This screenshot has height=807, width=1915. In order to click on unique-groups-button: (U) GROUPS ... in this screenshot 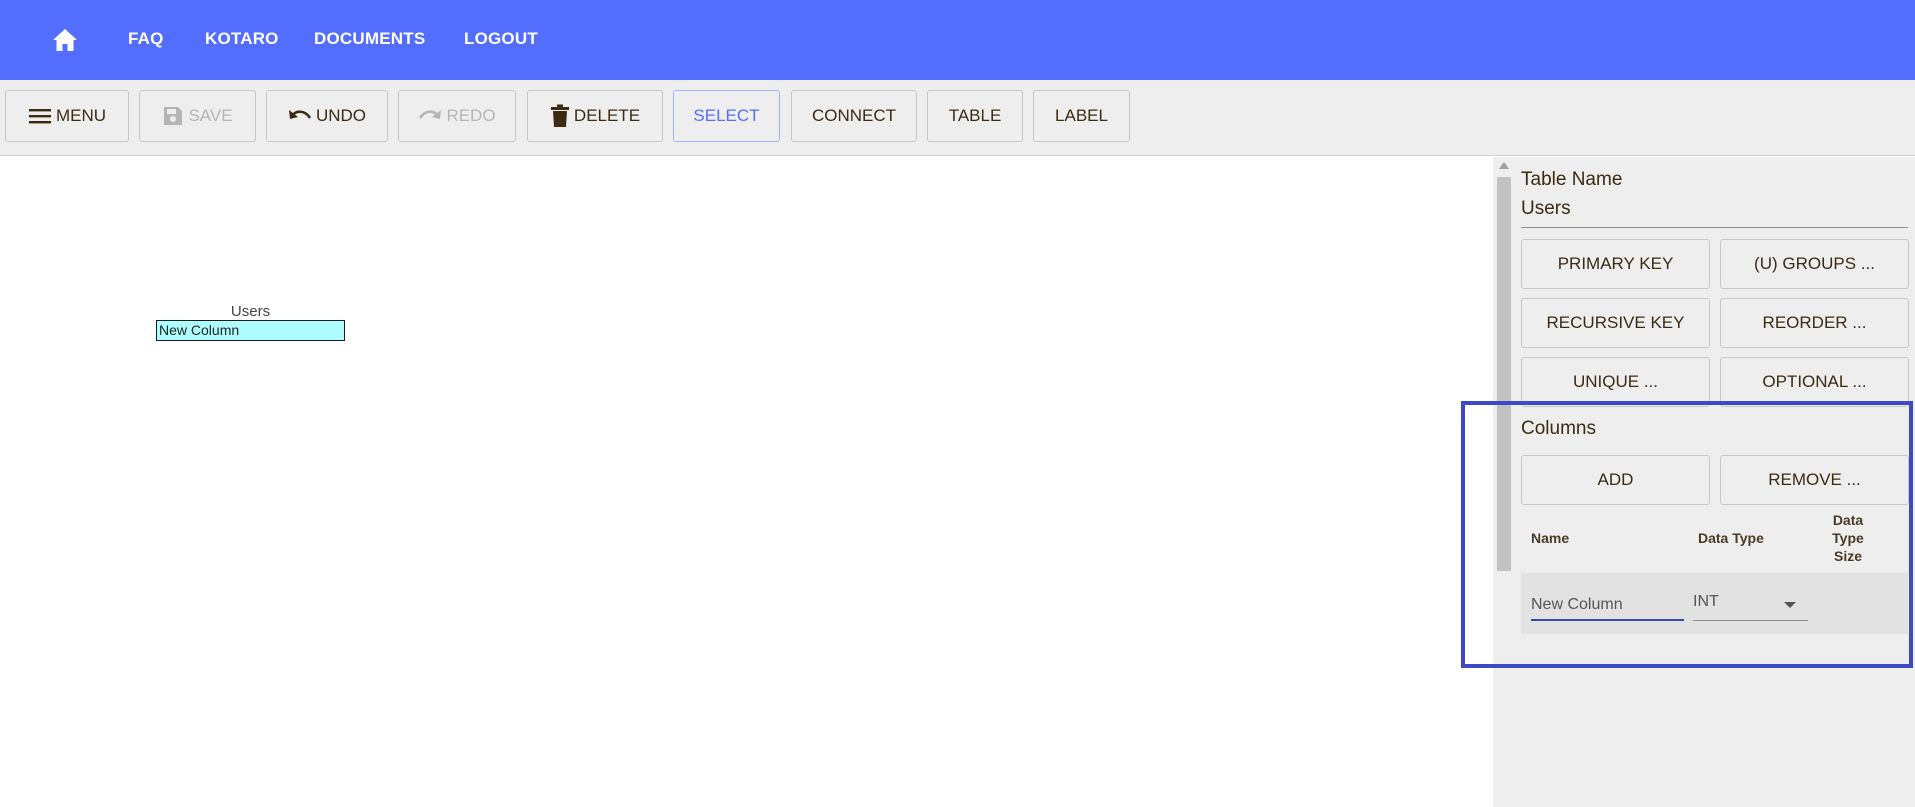, I will do `click(1814, 264)`.